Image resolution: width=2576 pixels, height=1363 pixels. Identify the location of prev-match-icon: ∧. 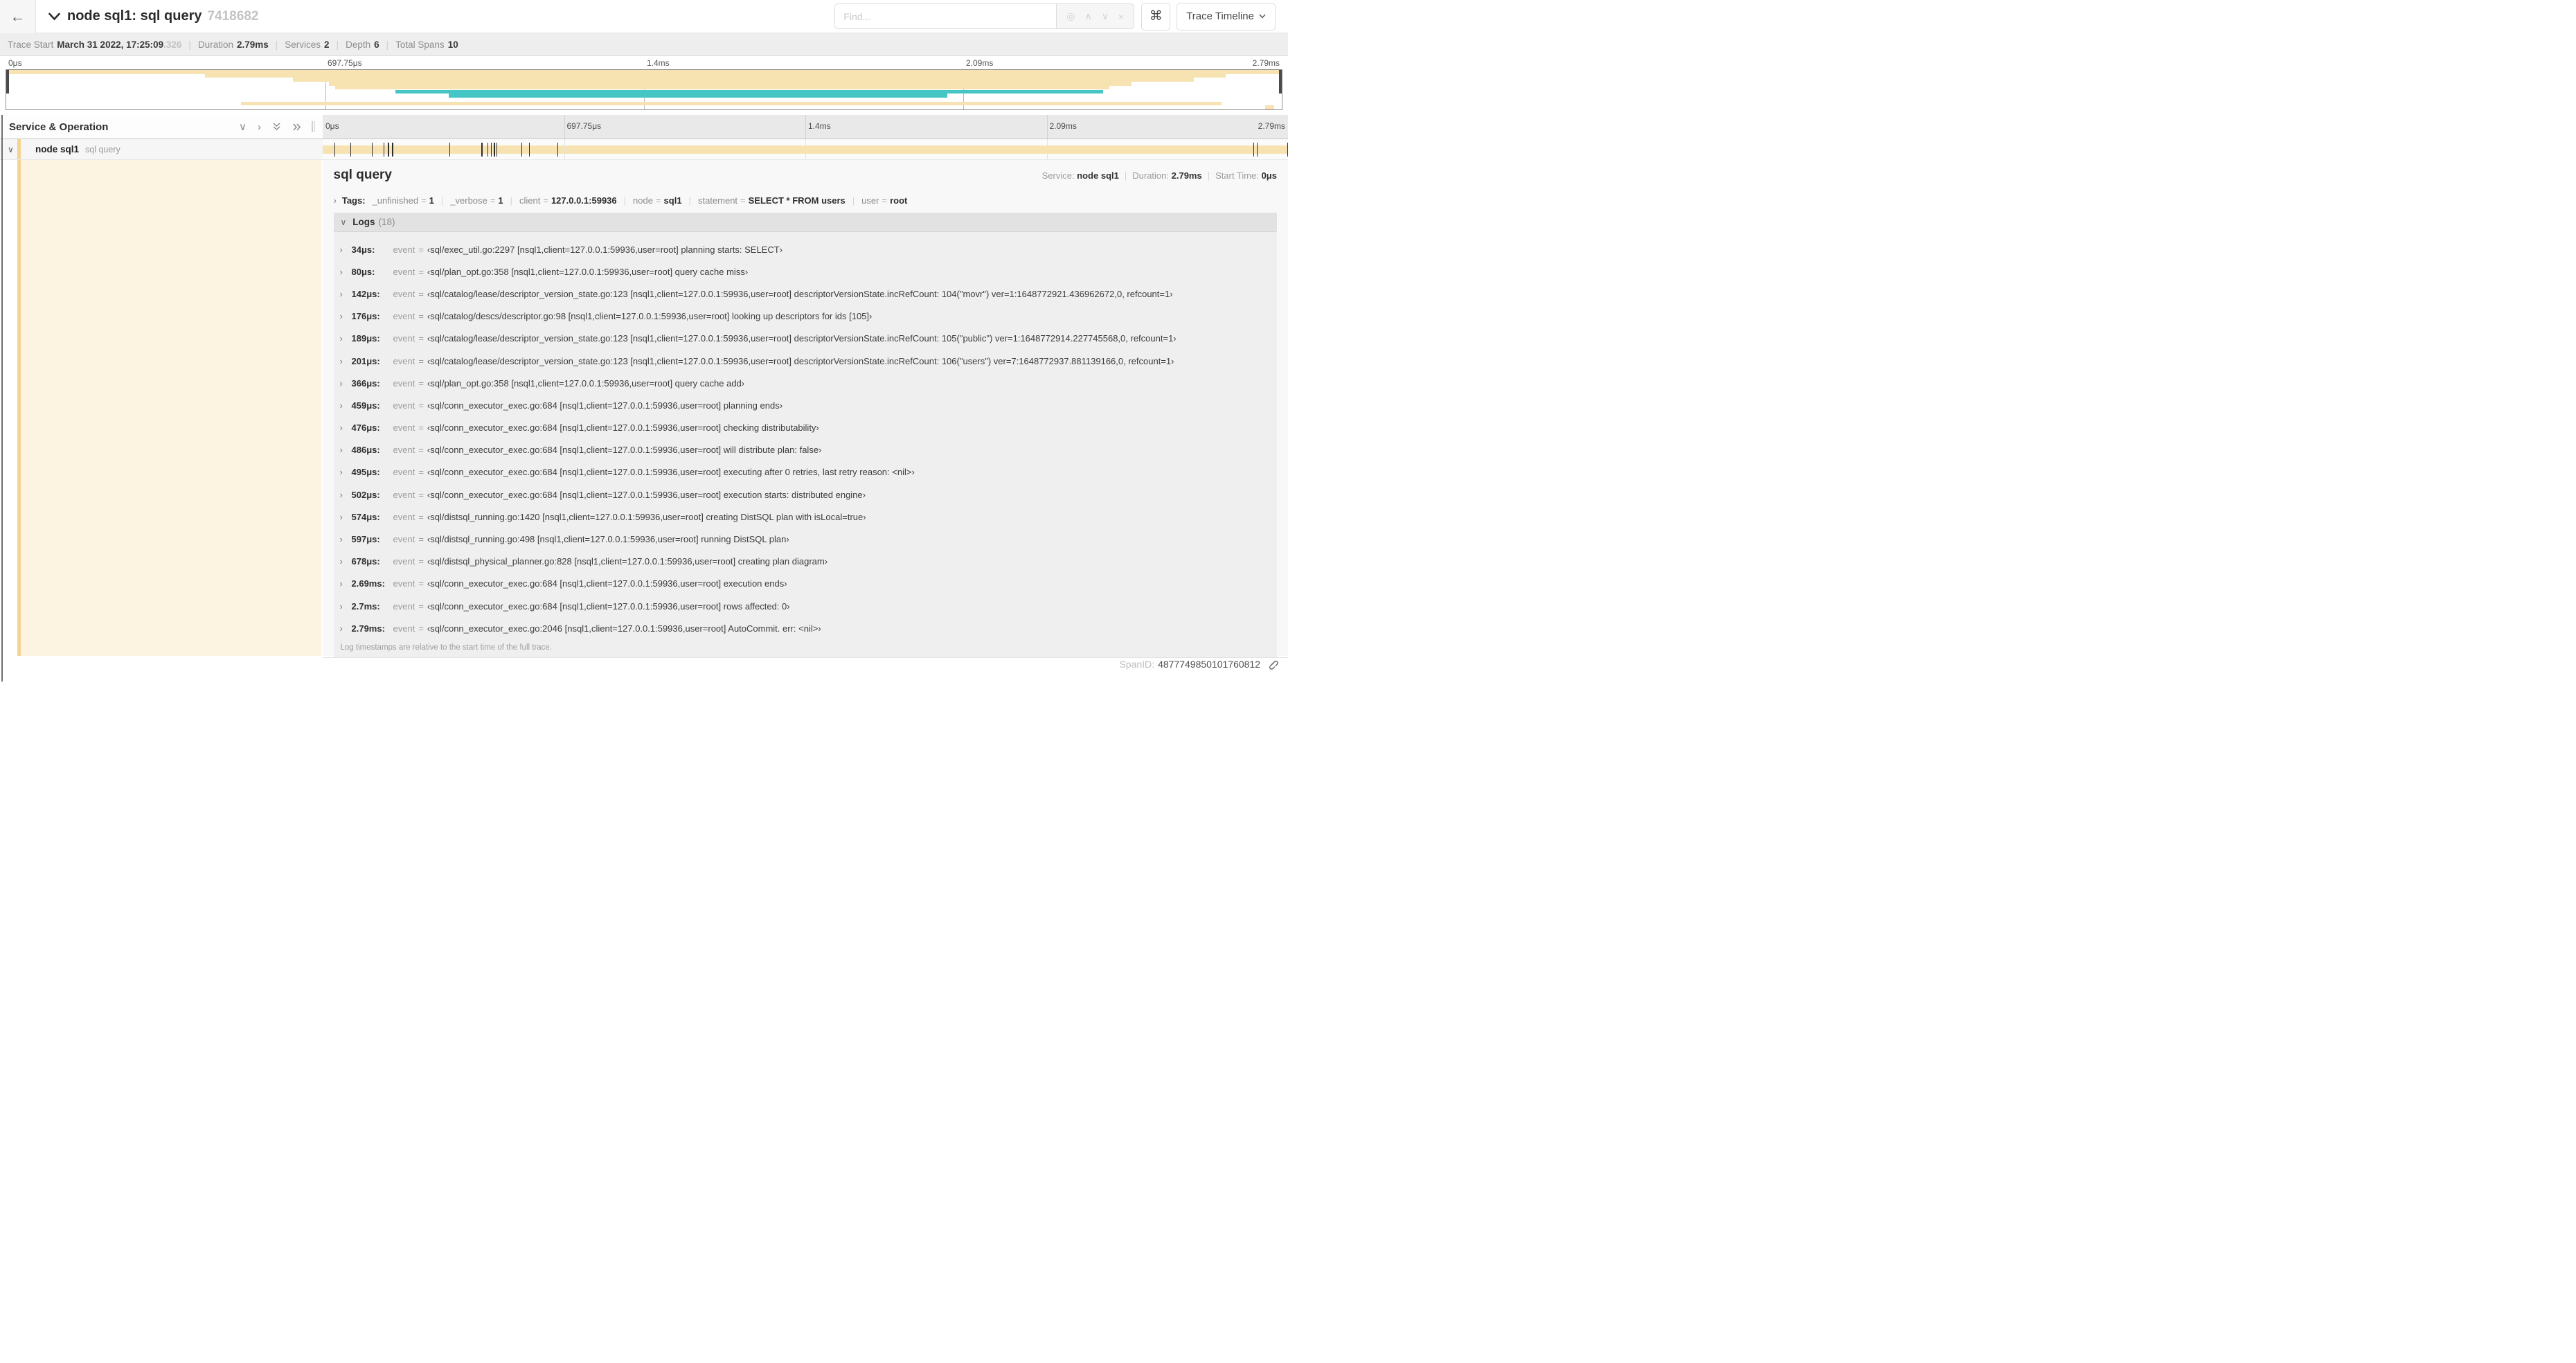
(1088, 16).